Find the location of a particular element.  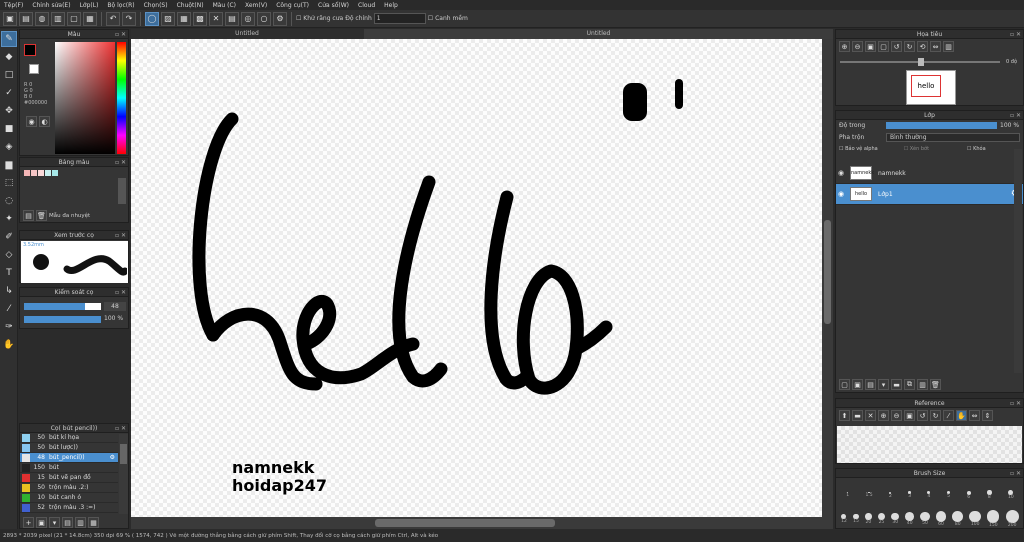

layer-delete-icon: 🗑 is located at coordinates (935, 384).